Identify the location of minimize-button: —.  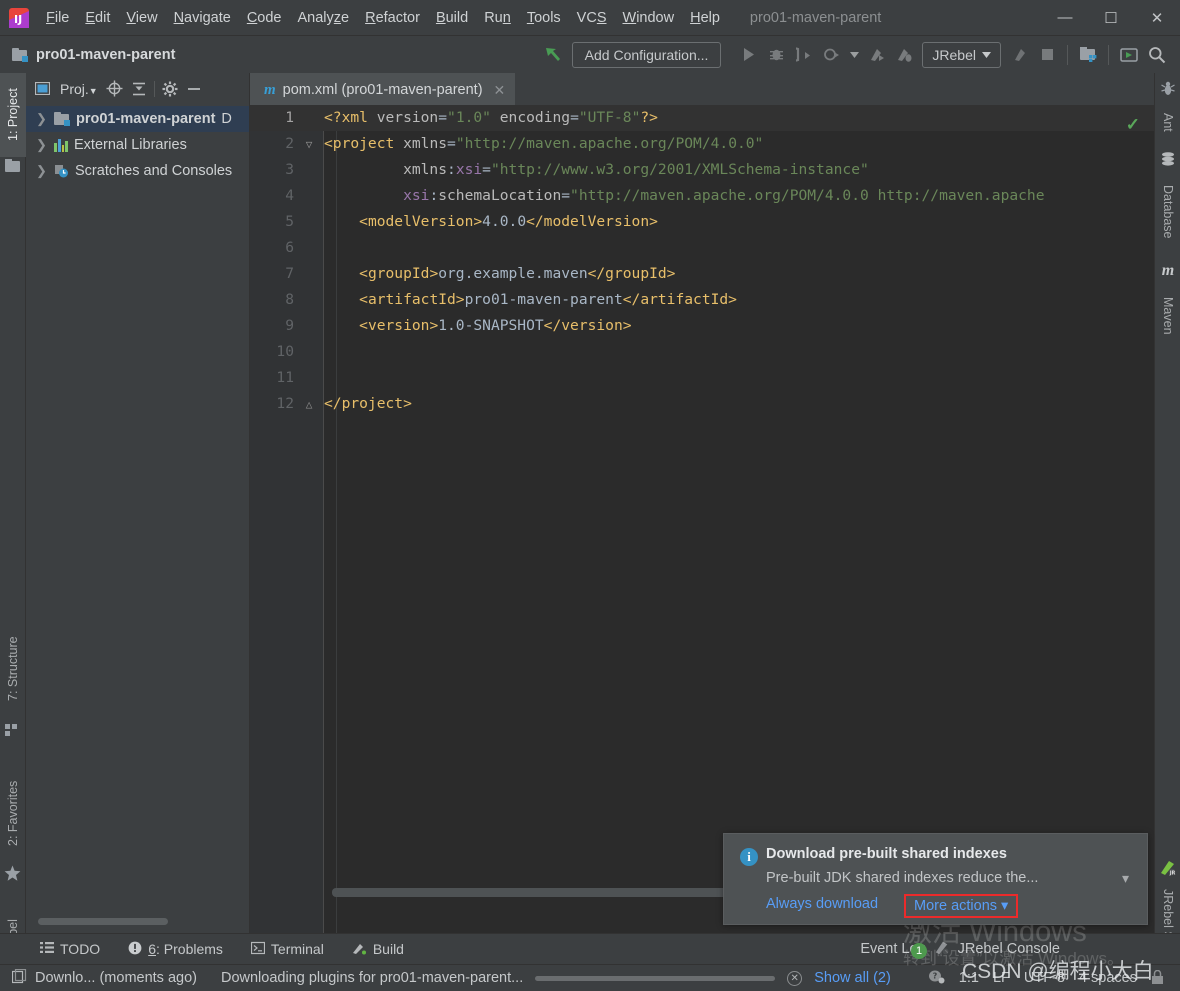
(1065, 18).